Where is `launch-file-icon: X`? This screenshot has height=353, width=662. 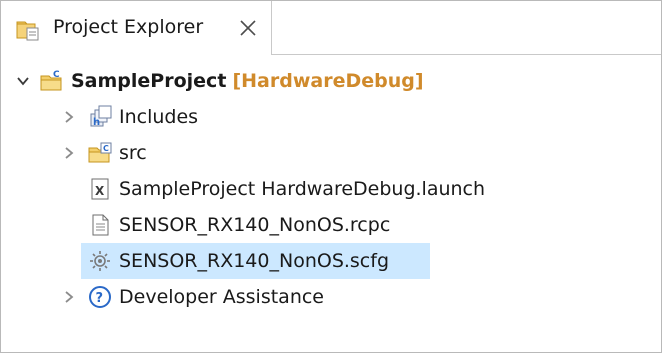 launch-file-icon: X is located at coordinates (100, 189).